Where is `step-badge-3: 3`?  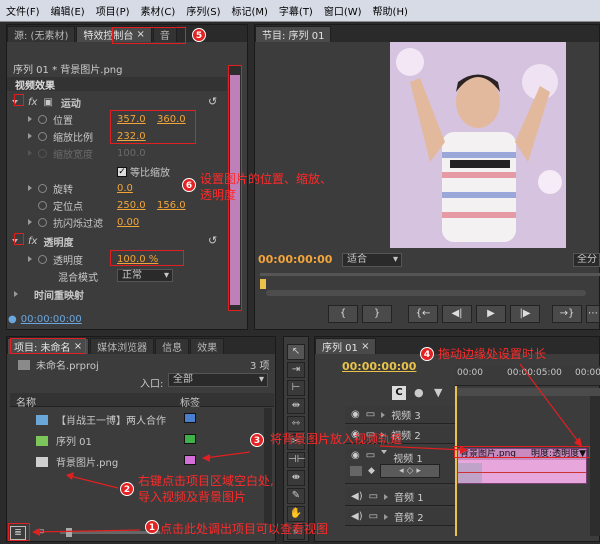
step-badge-3: 3 is located at coordinates (257, 440).